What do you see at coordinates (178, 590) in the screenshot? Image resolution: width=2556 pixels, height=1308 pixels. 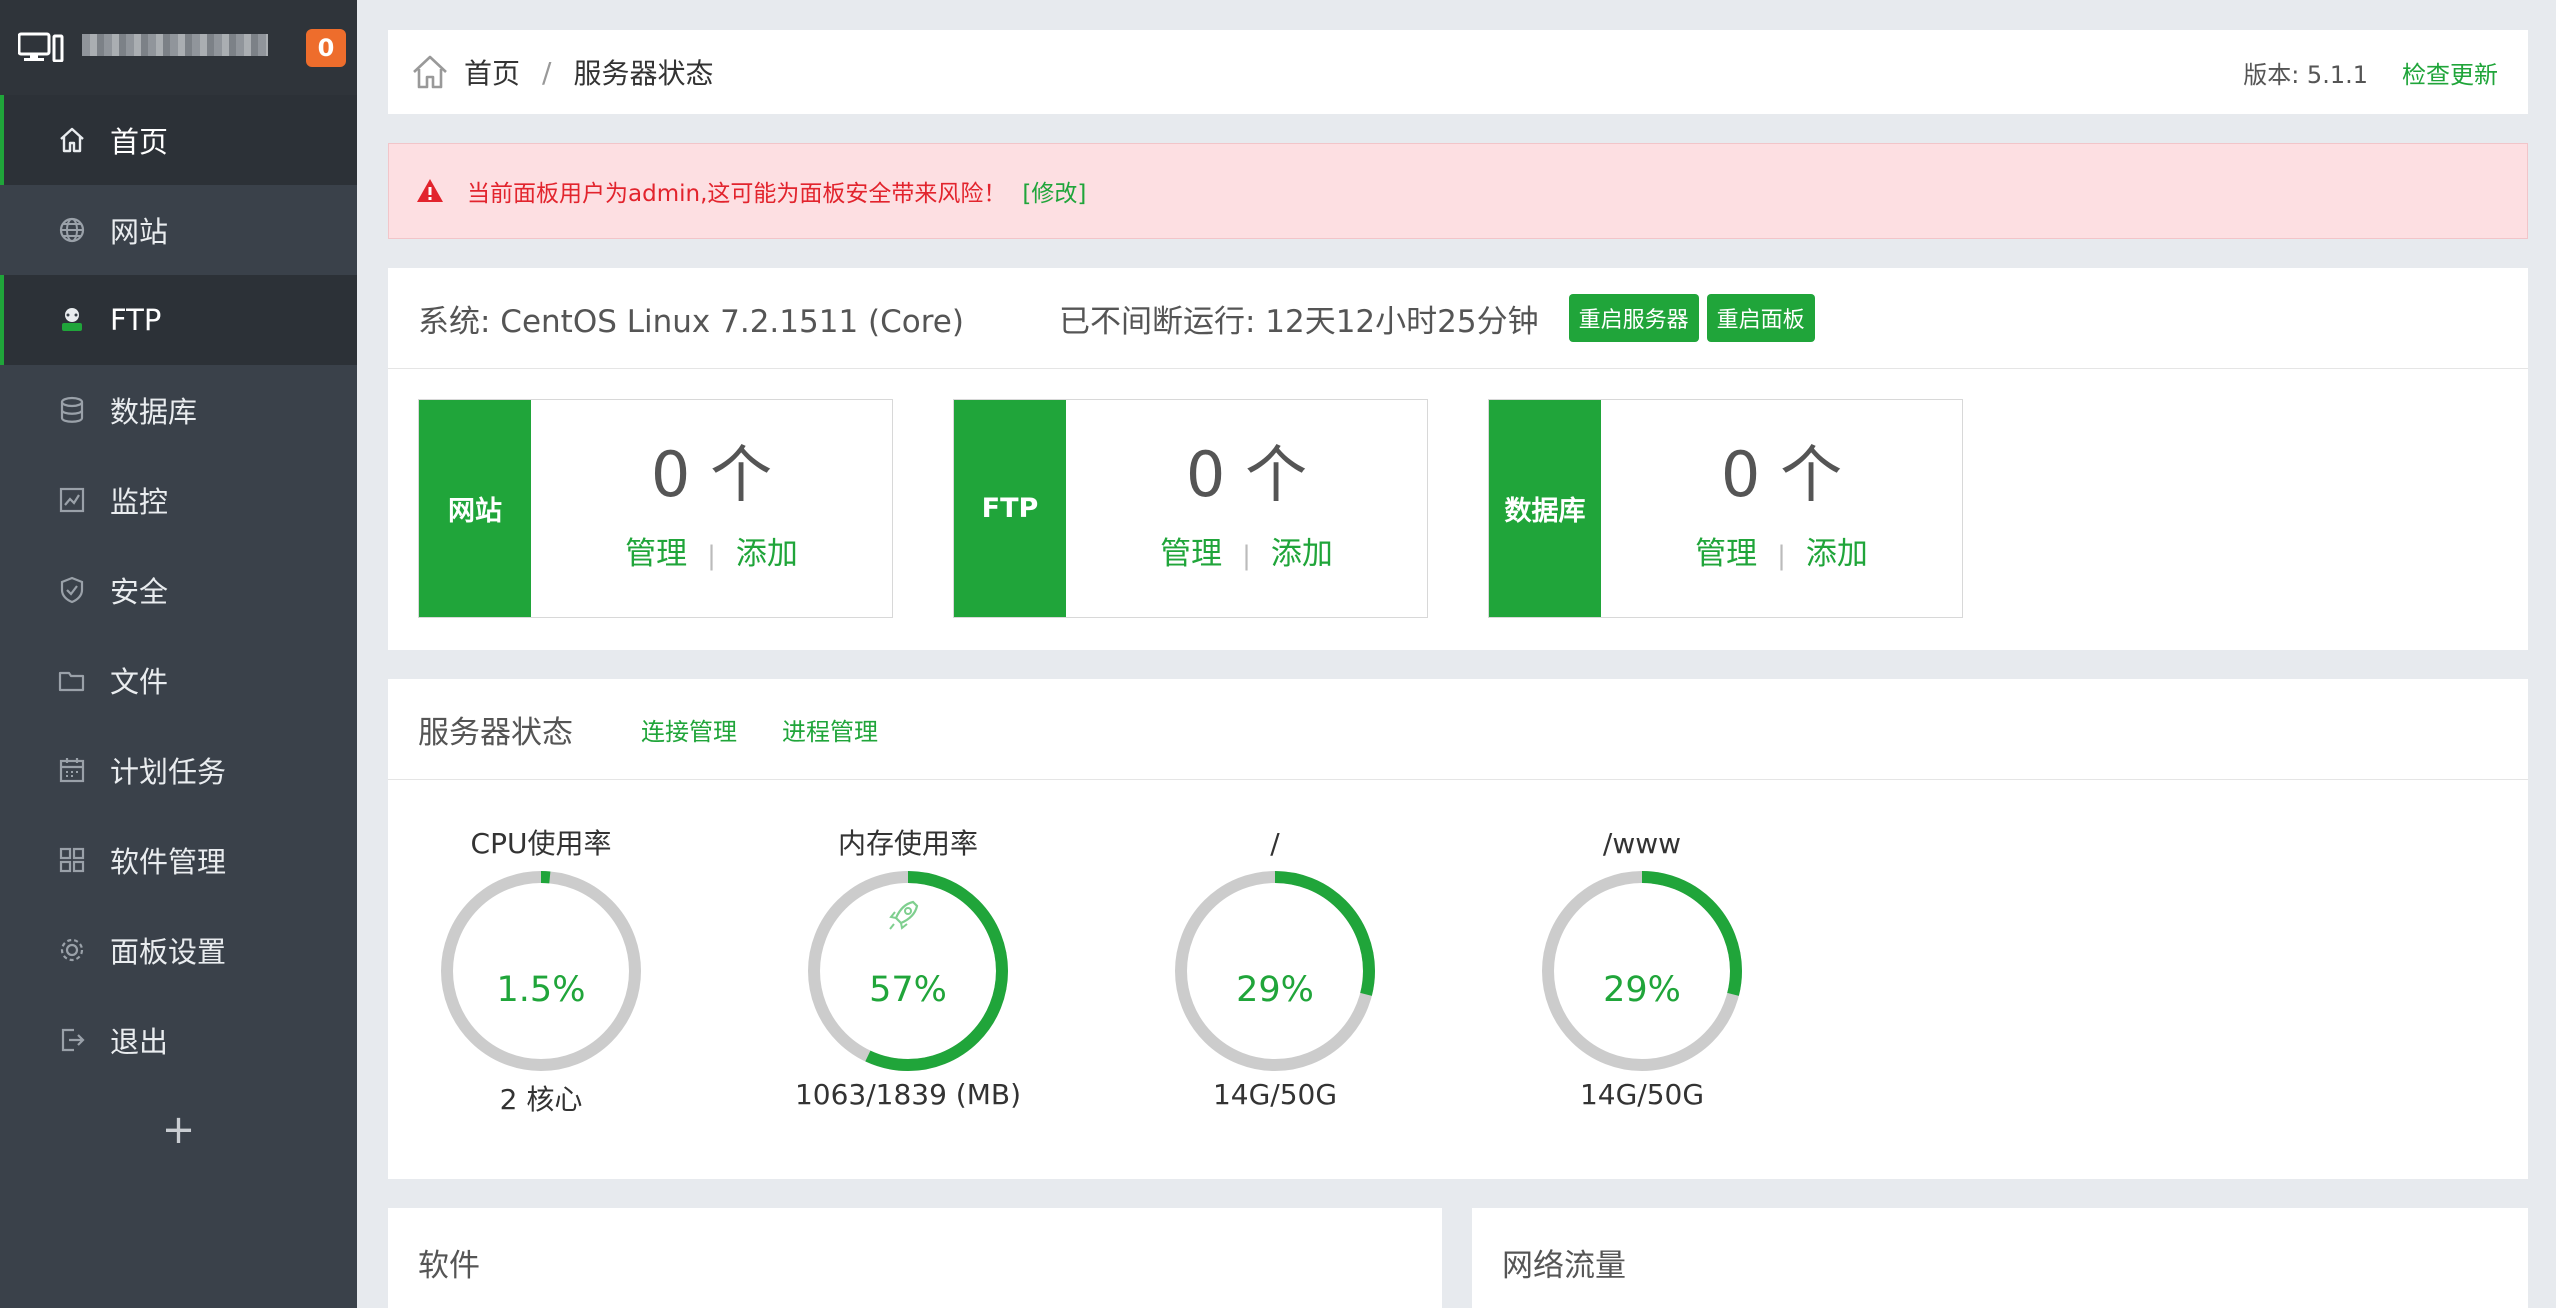 I see `sidebar-item-security: 安全` at bounding box center [178, 590].